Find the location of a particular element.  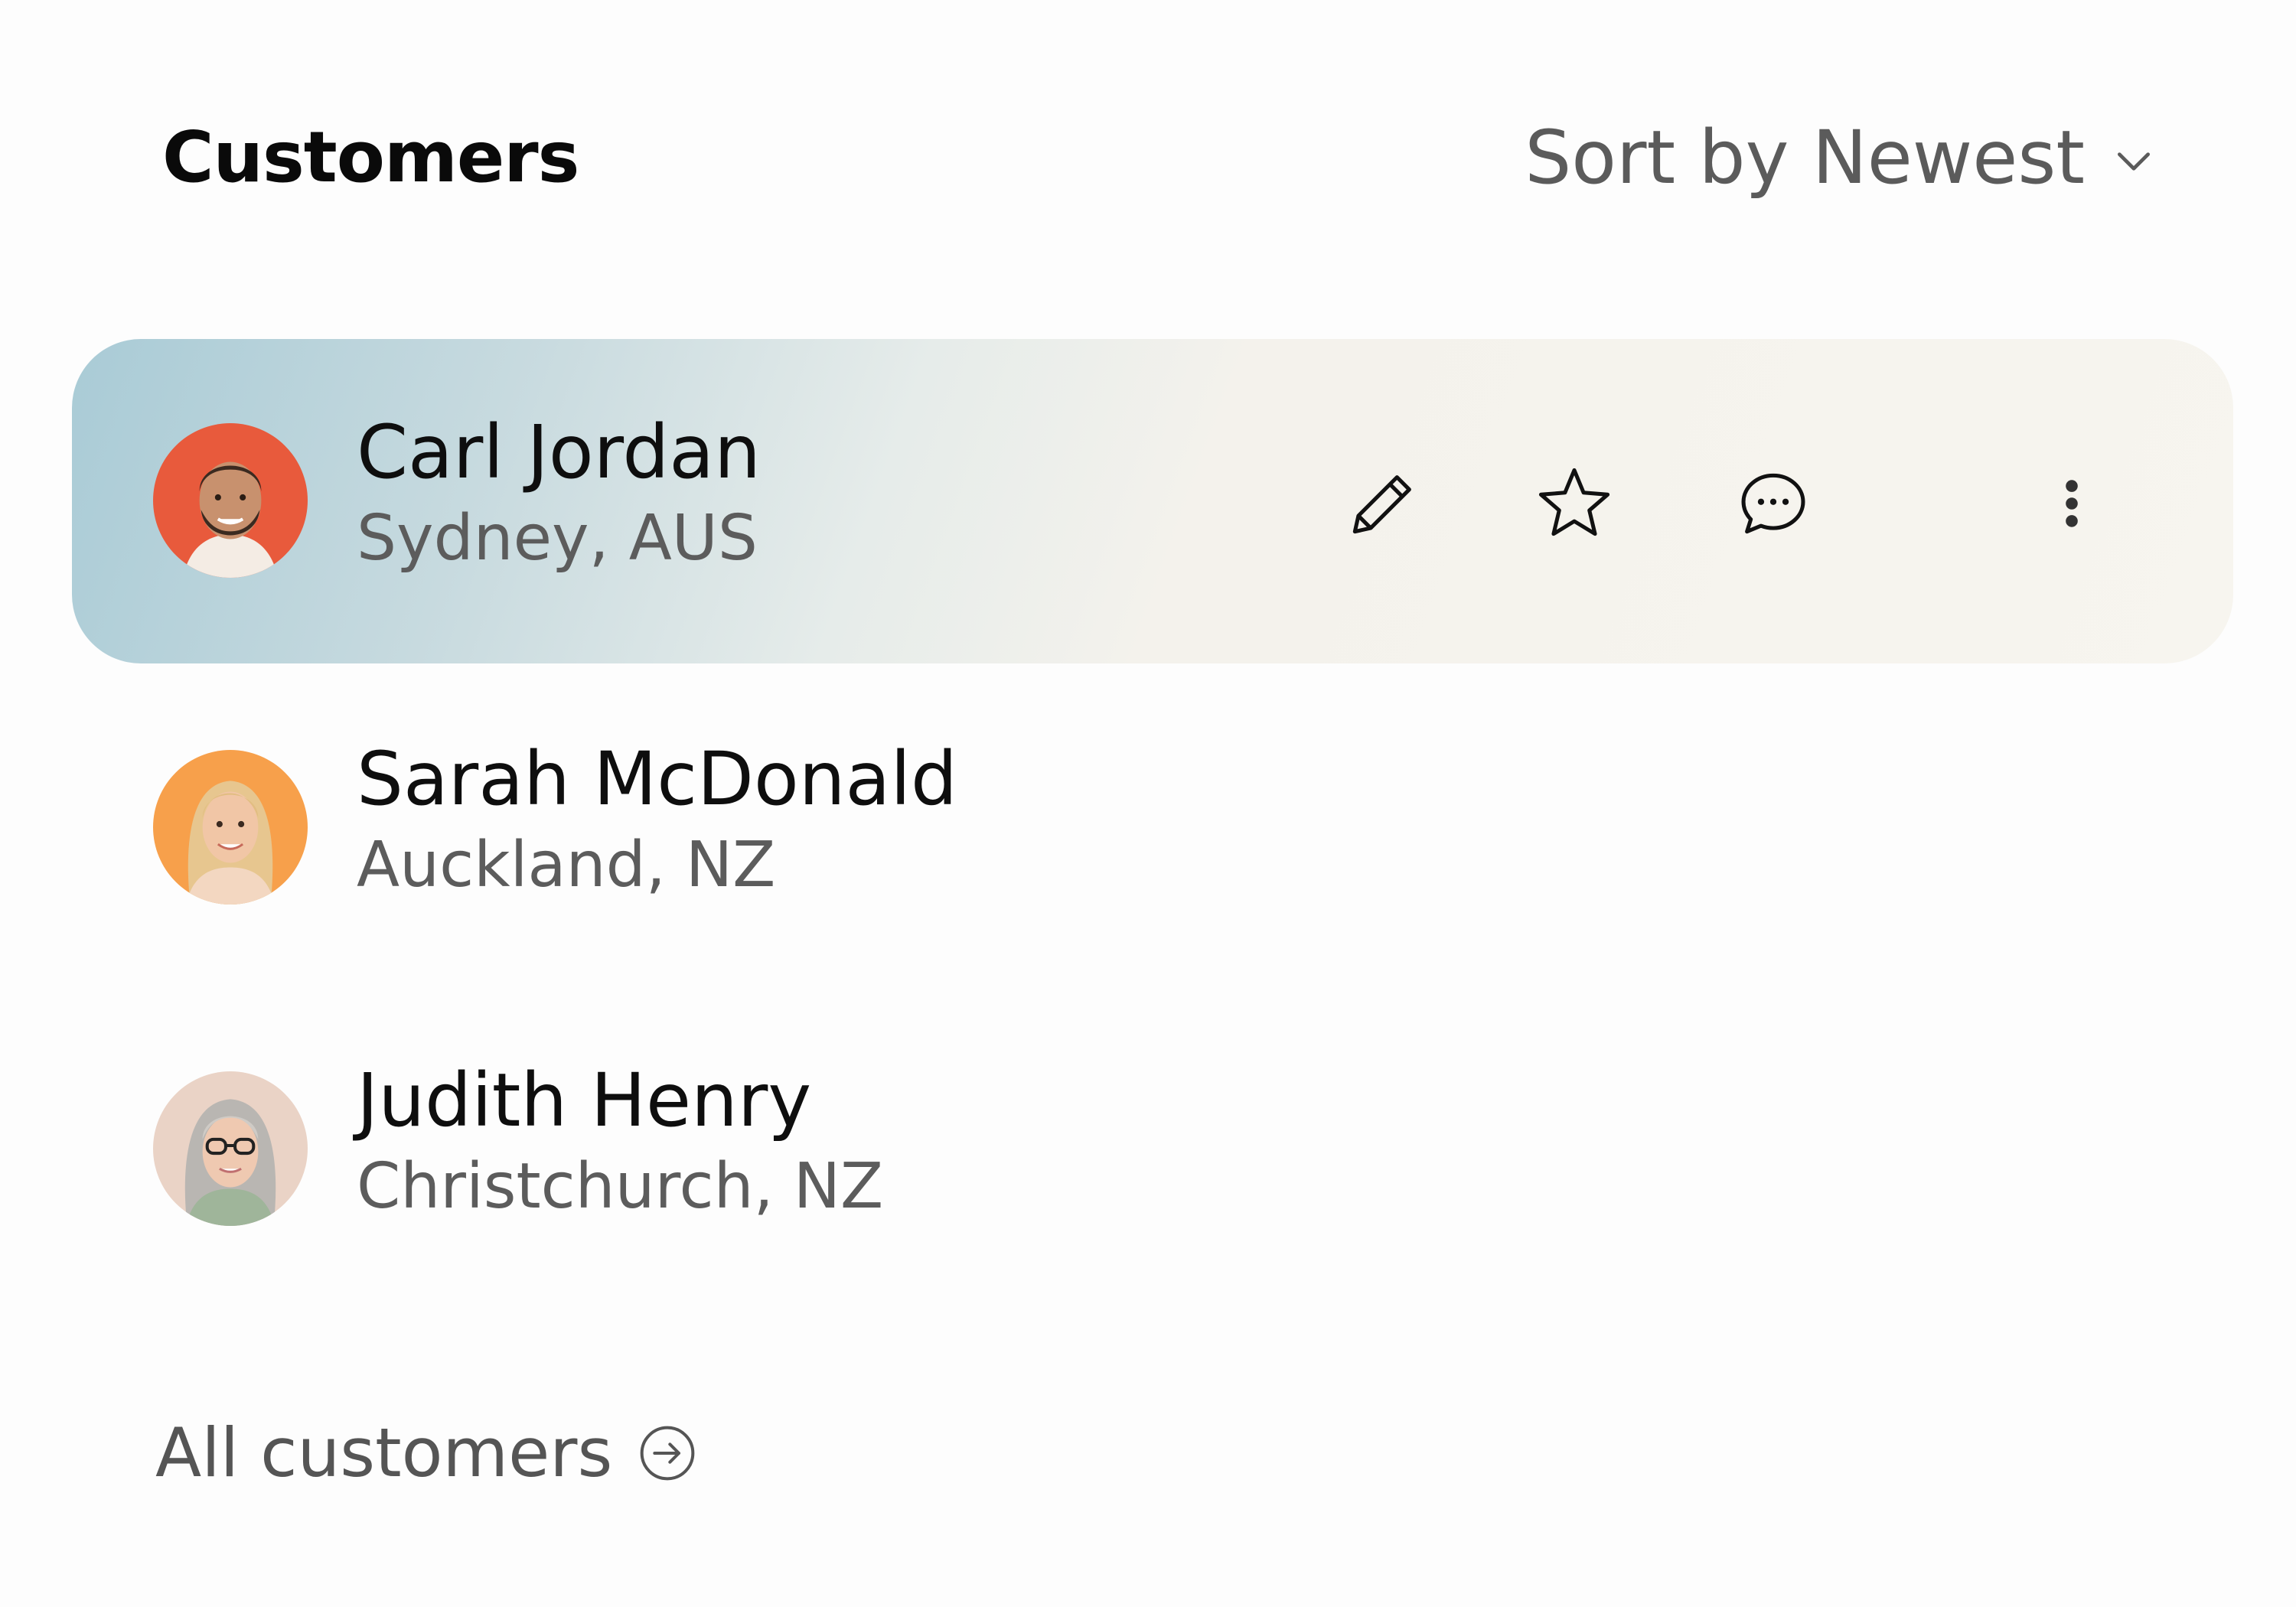

pencil-icon is located at coordinates (1381, 504).